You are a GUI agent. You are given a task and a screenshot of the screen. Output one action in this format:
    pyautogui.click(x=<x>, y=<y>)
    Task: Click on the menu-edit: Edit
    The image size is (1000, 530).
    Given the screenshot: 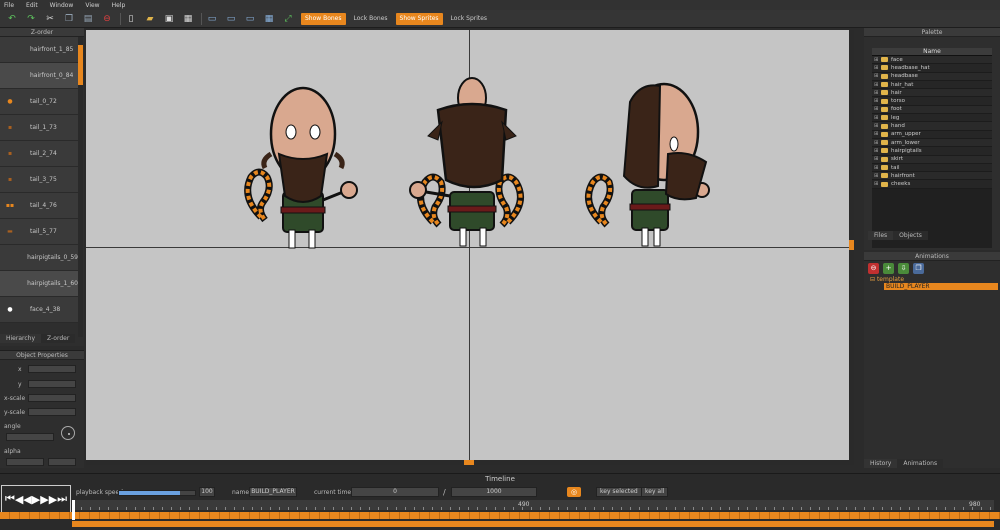 What is the action you would take?
    pyautogui.click(x=32, y=5)
    